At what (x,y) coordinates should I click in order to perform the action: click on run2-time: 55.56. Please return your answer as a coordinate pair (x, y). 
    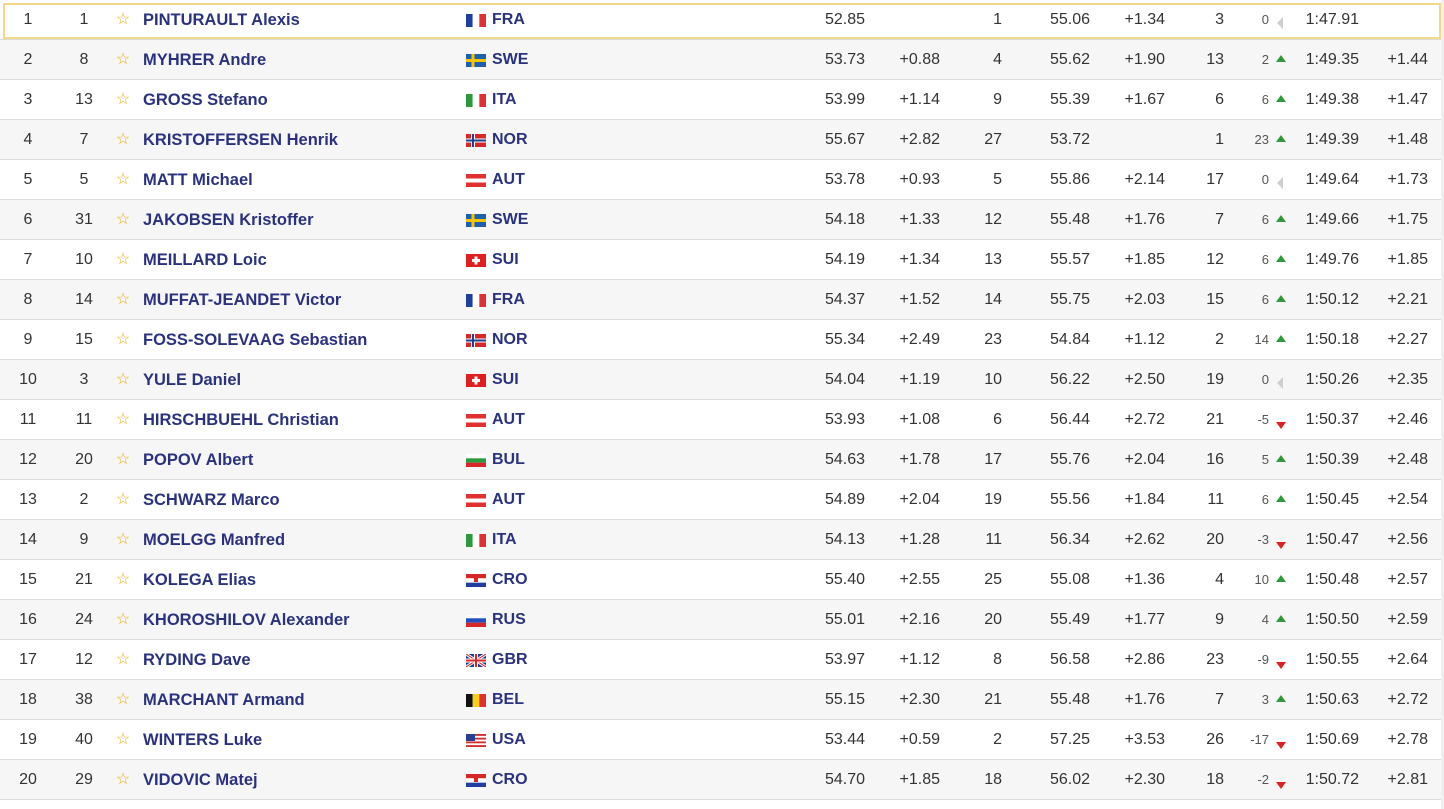
    Looking at the image, I should click on (1069, 499).